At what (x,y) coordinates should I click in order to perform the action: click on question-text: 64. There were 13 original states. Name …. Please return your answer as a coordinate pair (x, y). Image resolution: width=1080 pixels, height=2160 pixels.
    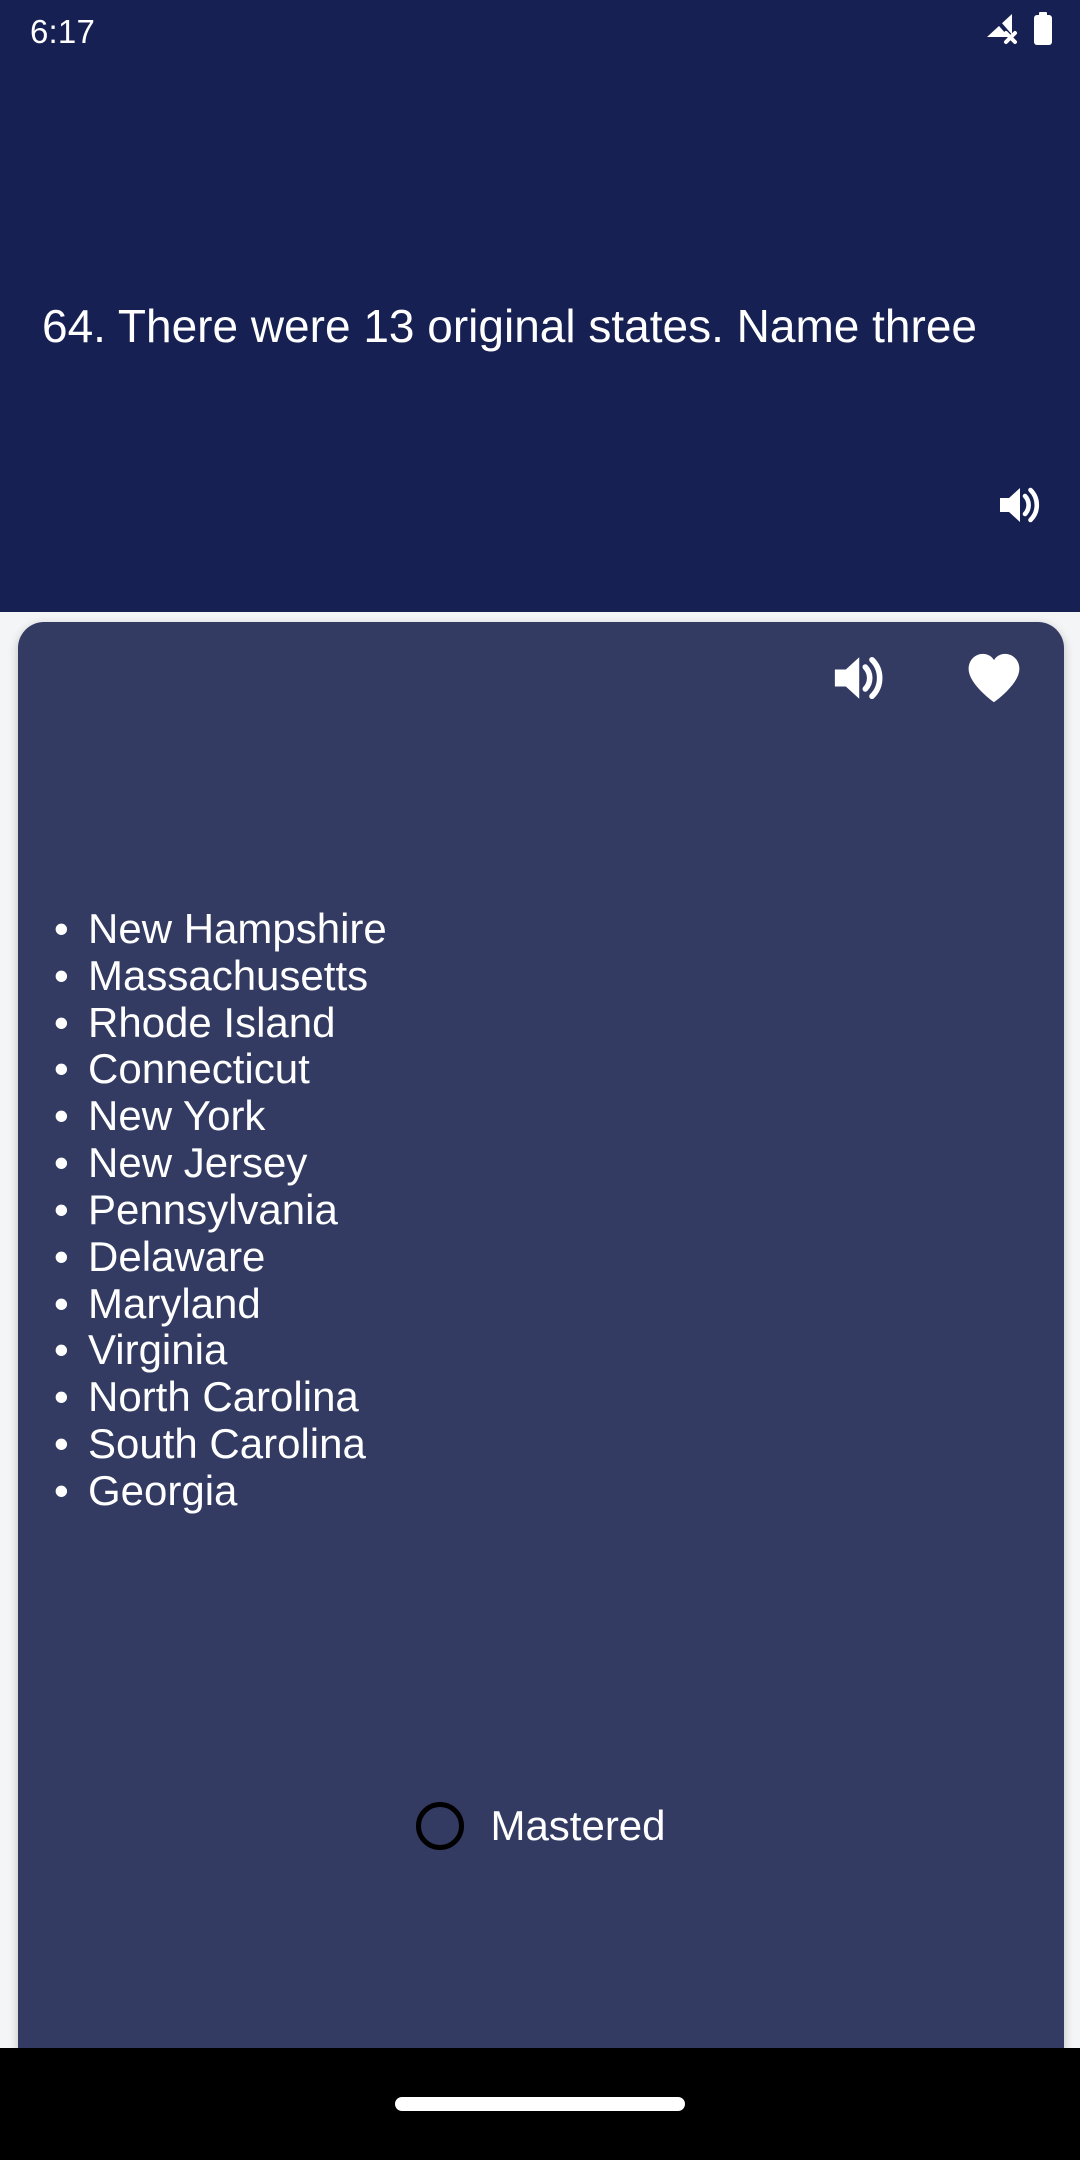
    Looking at the image, I should click on (509, 326).